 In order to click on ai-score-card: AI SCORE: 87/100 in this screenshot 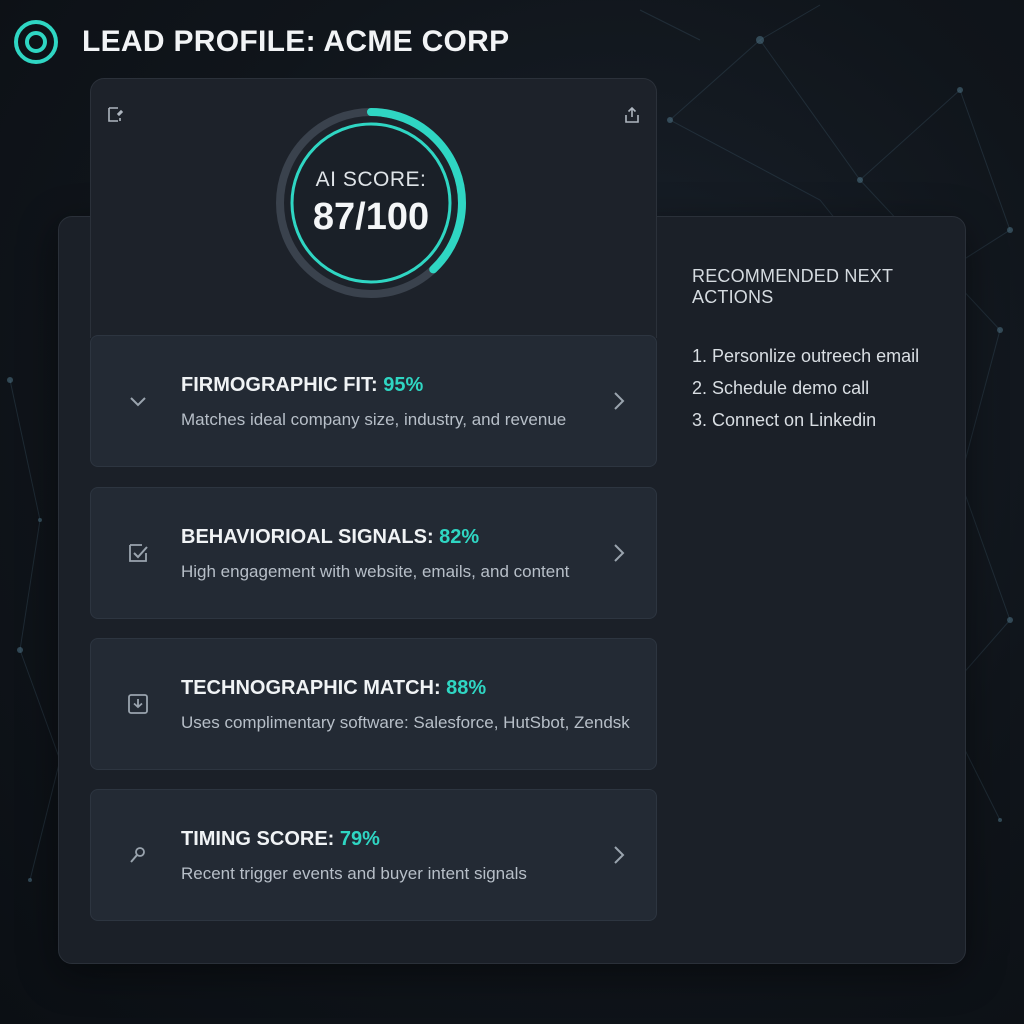, I will do `click(373, 208)`.